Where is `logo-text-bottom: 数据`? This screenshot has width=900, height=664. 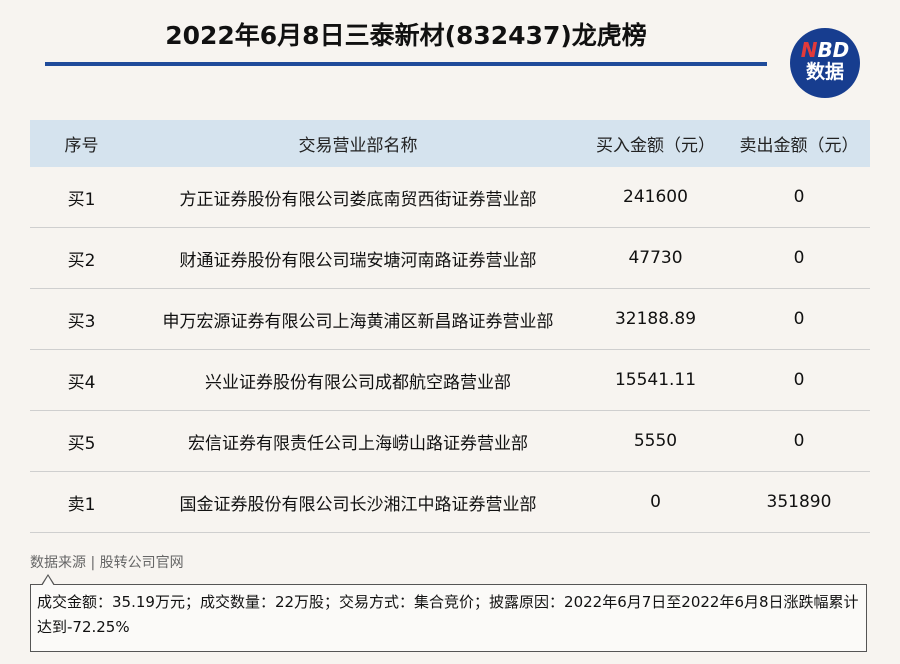
logo-text-bottom: 数据 is located at coordinates (824, 72).